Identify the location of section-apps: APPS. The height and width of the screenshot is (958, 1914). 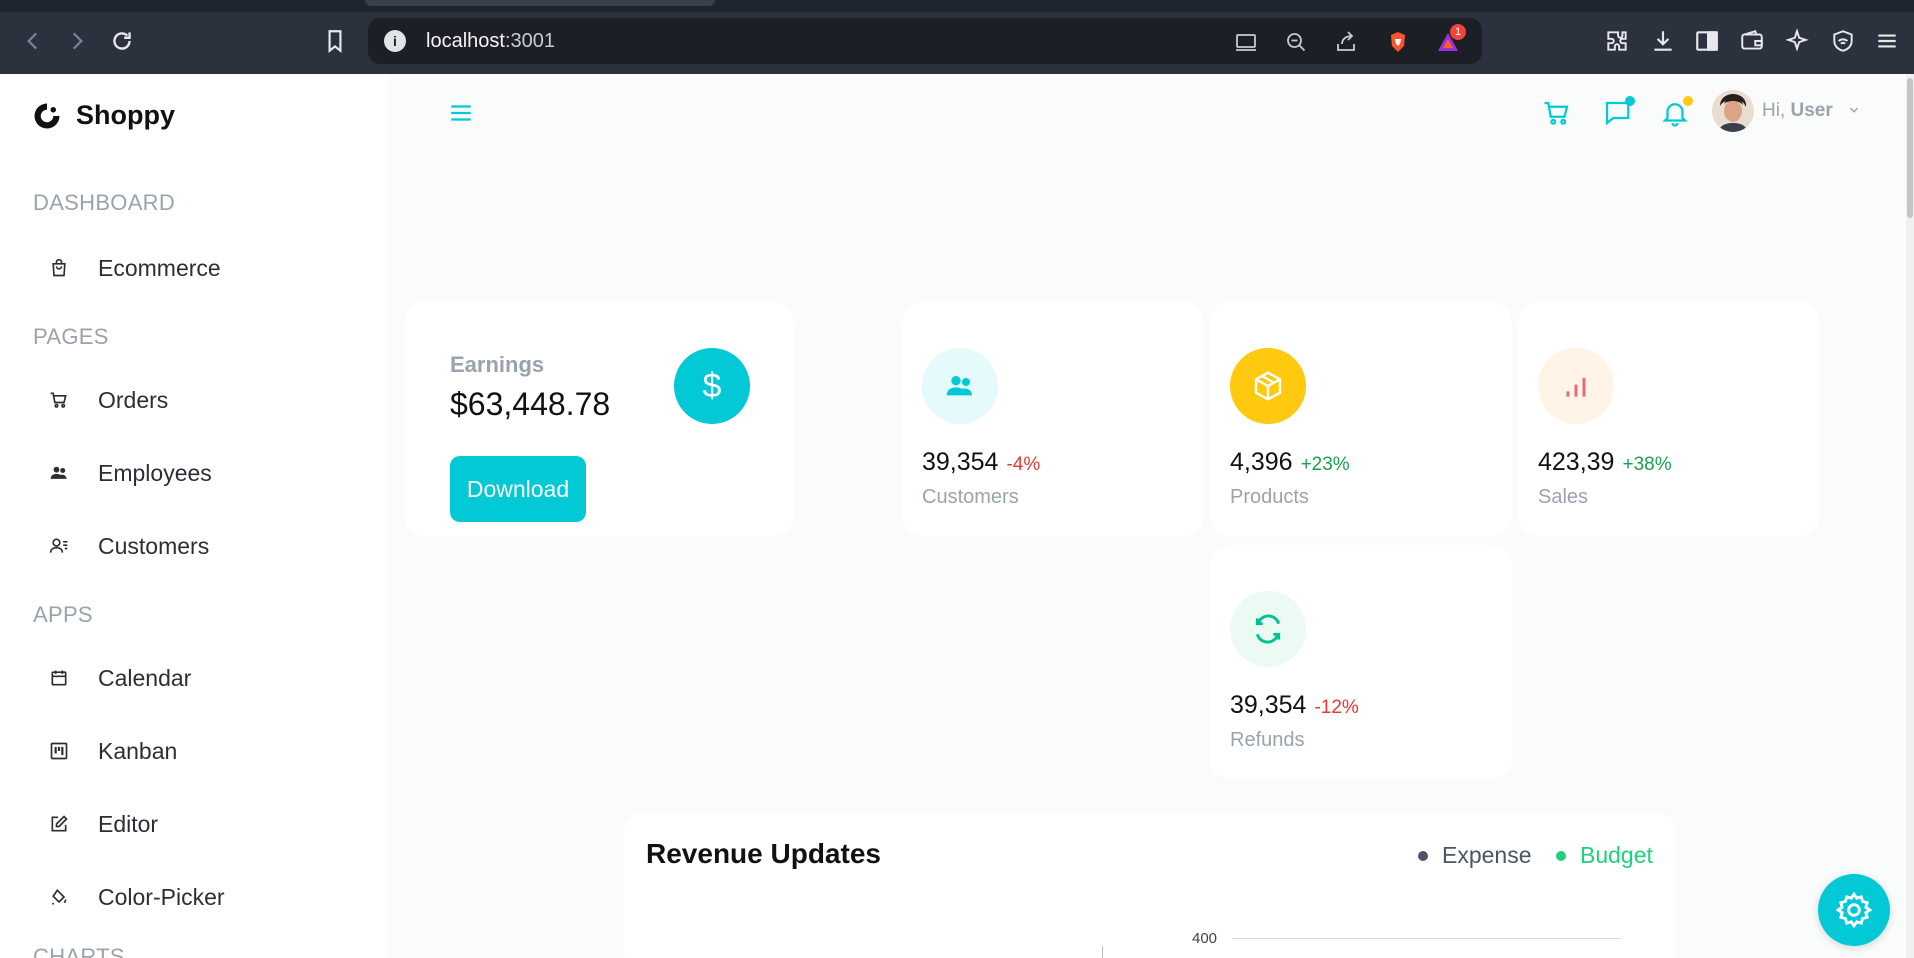
(63, 614).